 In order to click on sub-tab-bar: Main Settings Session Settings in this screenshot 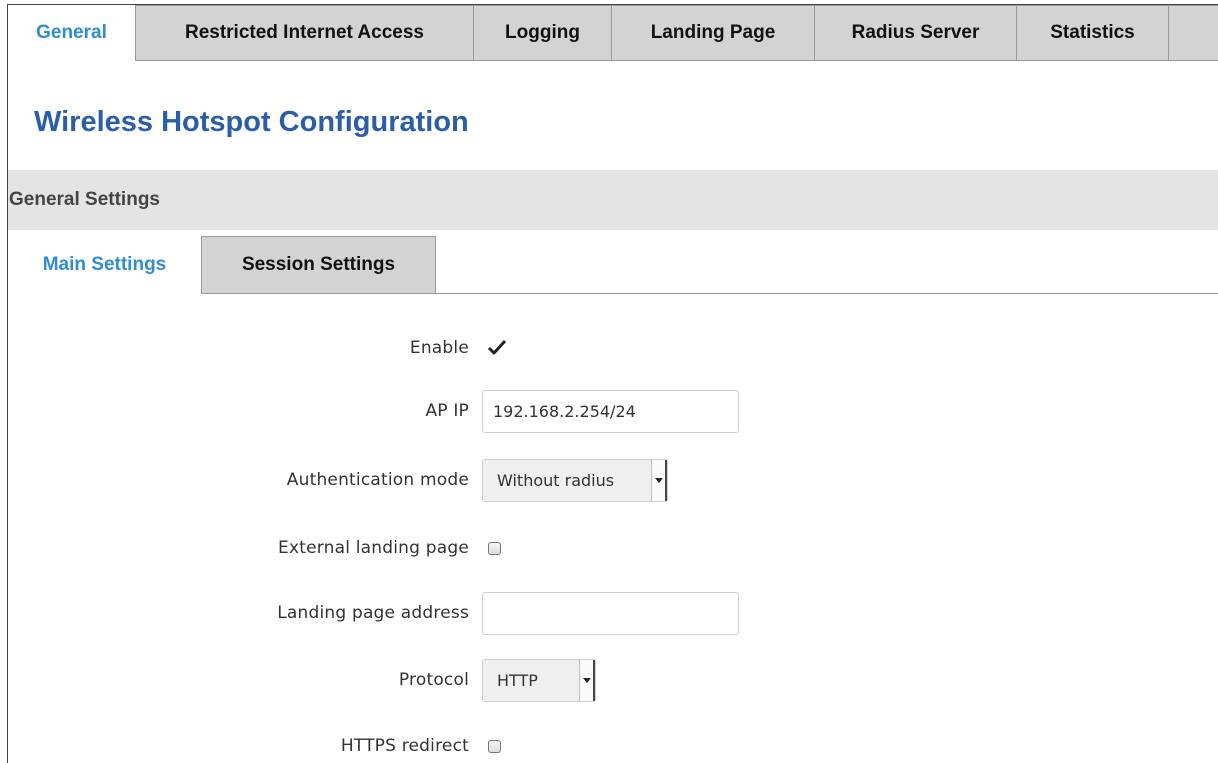, I will do `click(613, 265)`.